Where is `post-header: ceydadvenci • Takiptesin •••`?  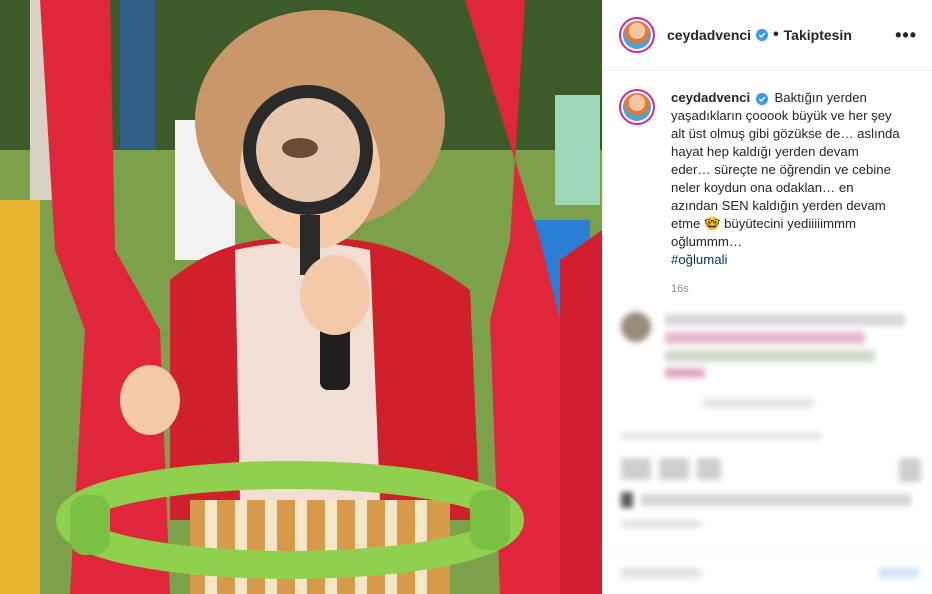
post-header: ceydadvenci • Takiptesin ••• is located at coordinates (767, 35).